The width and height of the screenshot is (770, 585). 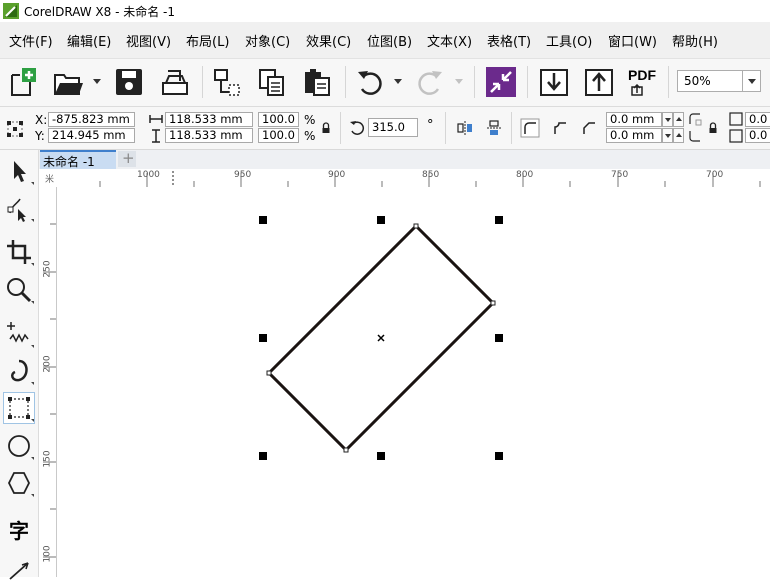 What do you see at coordinates (317, 82) in the screenshot?
I see `paste-icon` at bounding box center [317, 82].